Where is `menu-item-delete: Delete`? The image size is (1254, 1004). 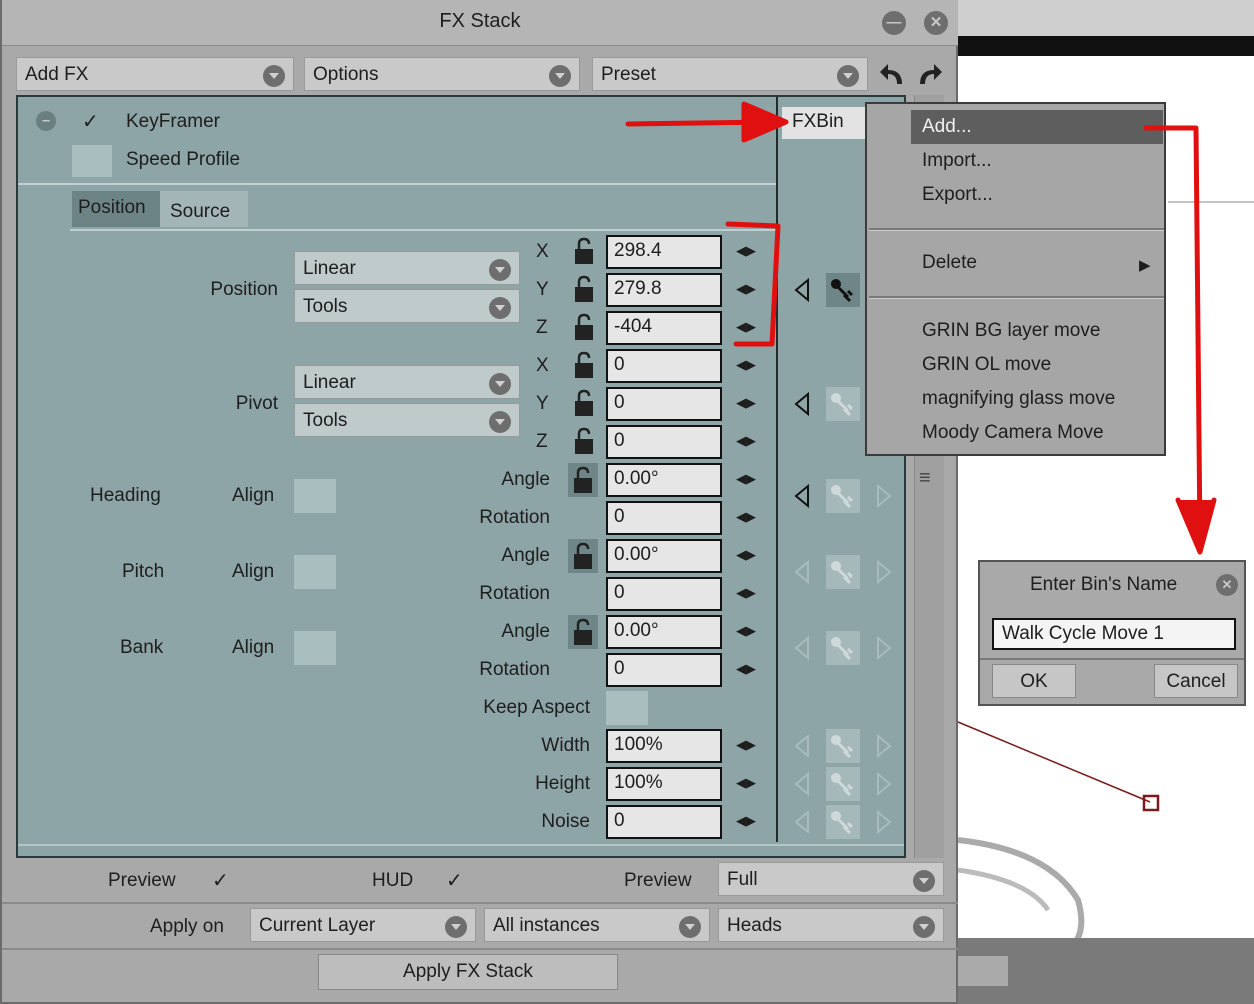 menu-item-delete: Delete is located at coordinates (949, 263).